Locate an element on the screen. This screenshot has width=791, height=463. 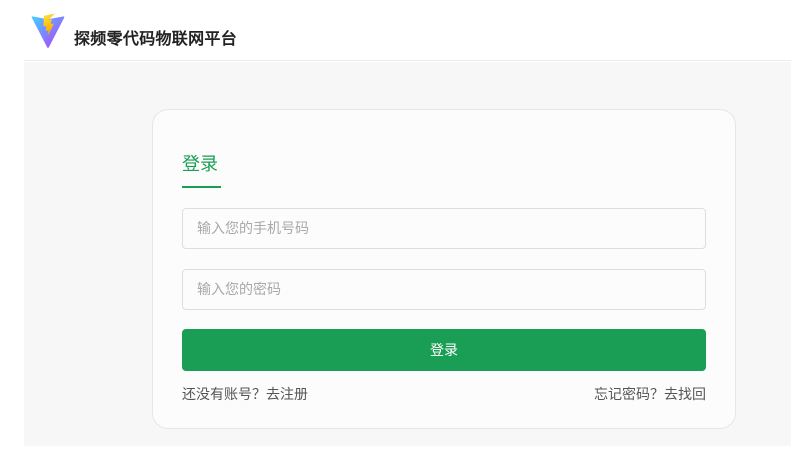
forgot-password-link: 忘记密码？去找回 is located at coordinates (650, 394).